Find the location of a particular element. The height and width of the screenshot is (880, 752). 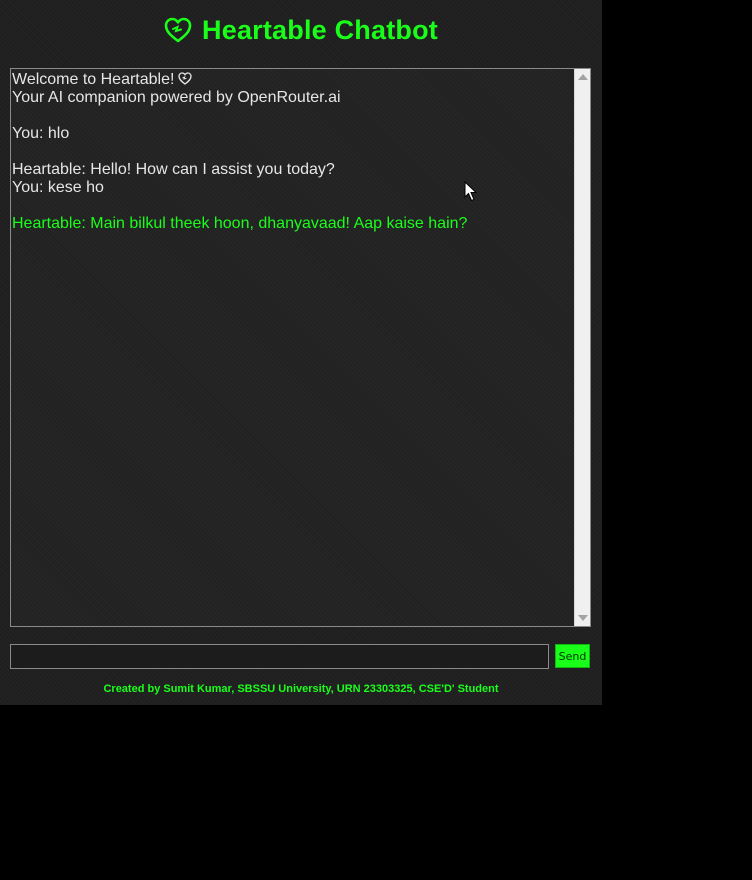

scroll-up-arrow-icon is located at coordinates (583, 77).